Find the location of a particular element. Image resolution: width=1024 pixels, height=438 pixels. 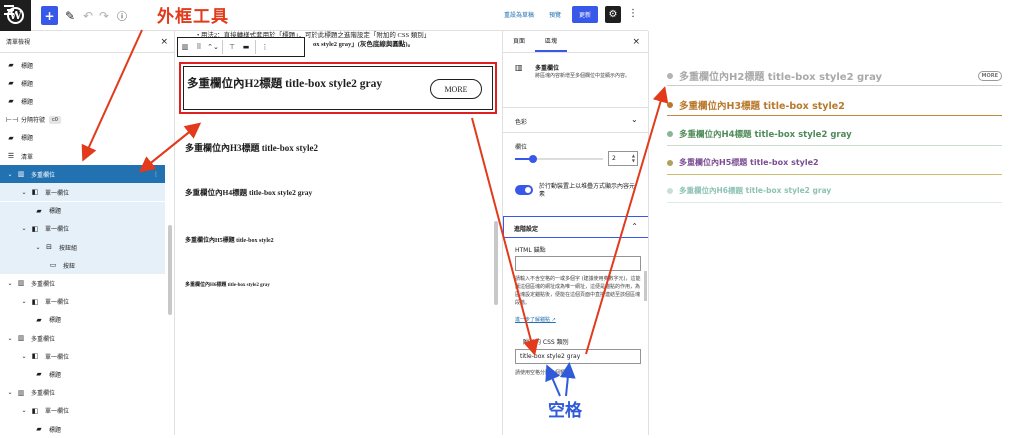

drag-handle-icon: ⠿ is located at coordinates (199, 47).